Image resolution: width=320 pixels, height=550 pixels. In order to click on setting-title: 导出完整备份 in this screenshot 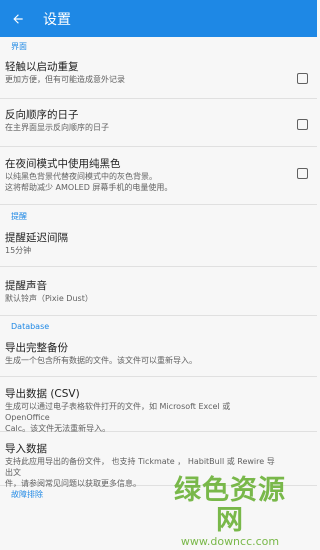, I will do `click(36, 348)`.